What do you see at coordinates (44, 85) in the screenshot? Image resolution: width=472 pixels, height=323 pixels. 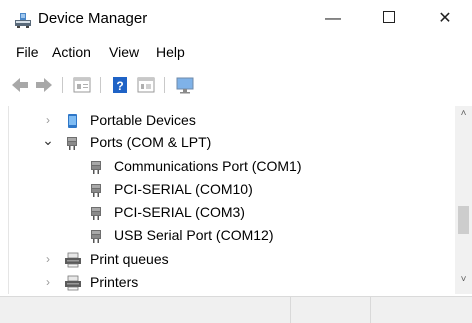 I see `forward-icon` at bounding box center [44, 85].